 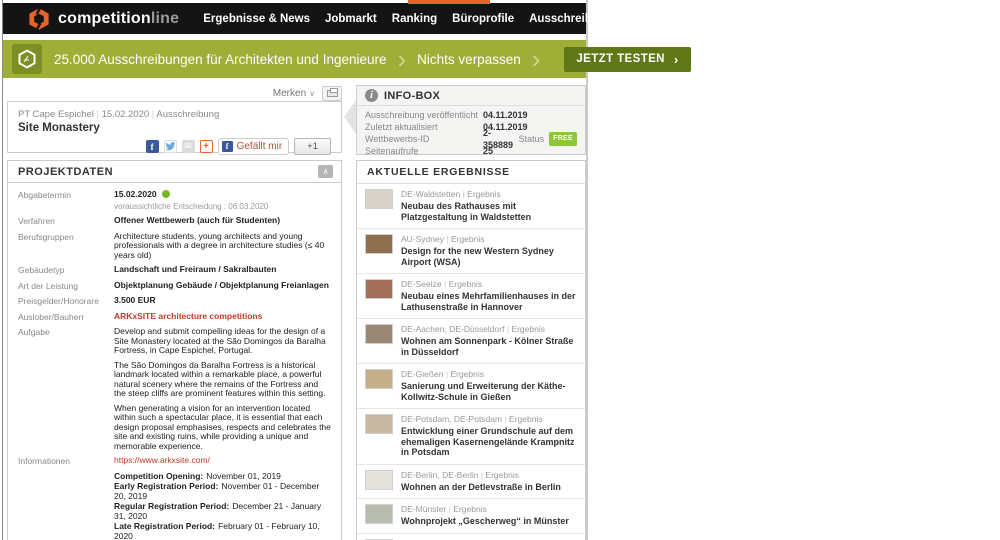 What do you see at coordinates (188, 146) in the screenshot?
I see `email-share-icon: ✉` at bounding box center [188, 146].